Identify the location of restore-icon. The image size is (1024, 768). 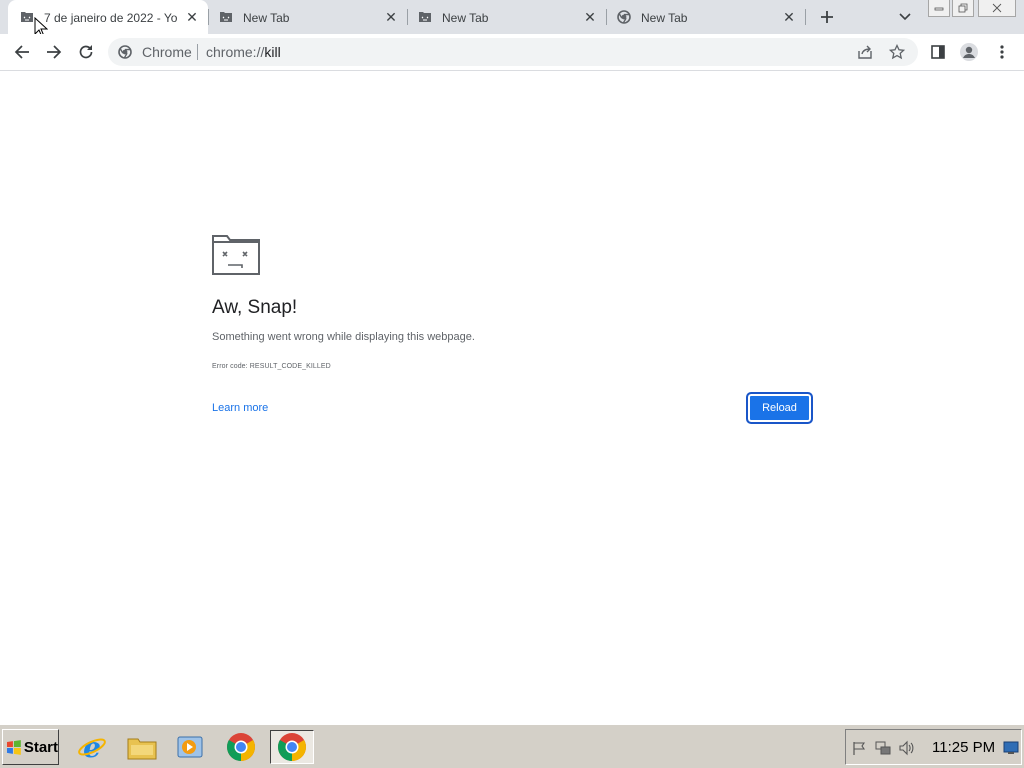
(962, 7).